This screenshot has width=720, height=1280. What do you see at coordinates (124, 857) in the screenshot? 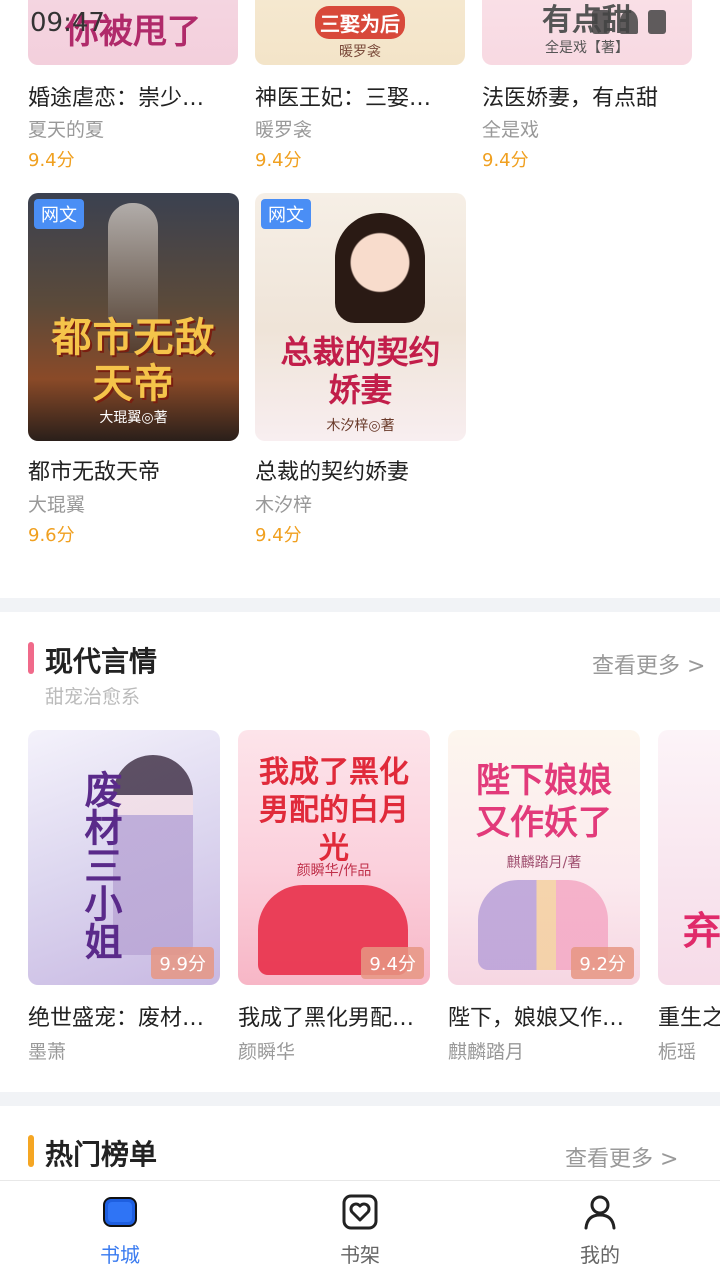
I see `book-cover: 废材三小姐 9.9分` at bounding box center [124, 857].